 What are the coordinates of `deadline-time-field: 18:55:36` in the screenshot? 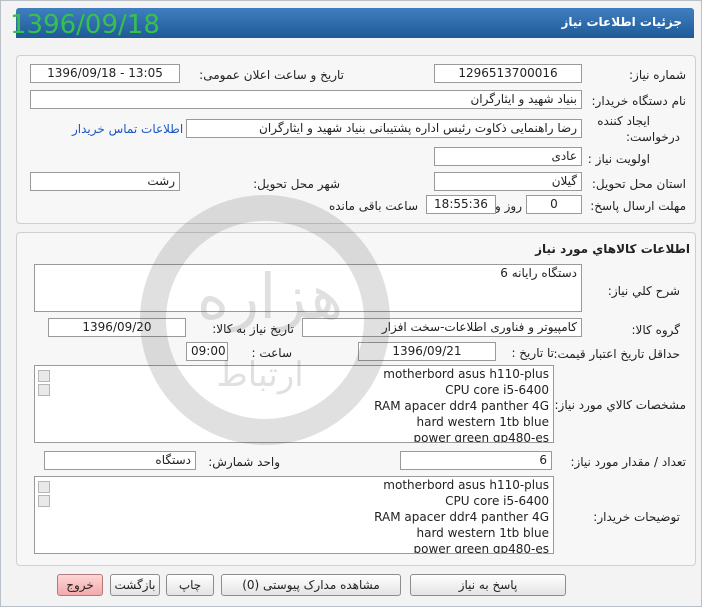 It's located at (461, 204).